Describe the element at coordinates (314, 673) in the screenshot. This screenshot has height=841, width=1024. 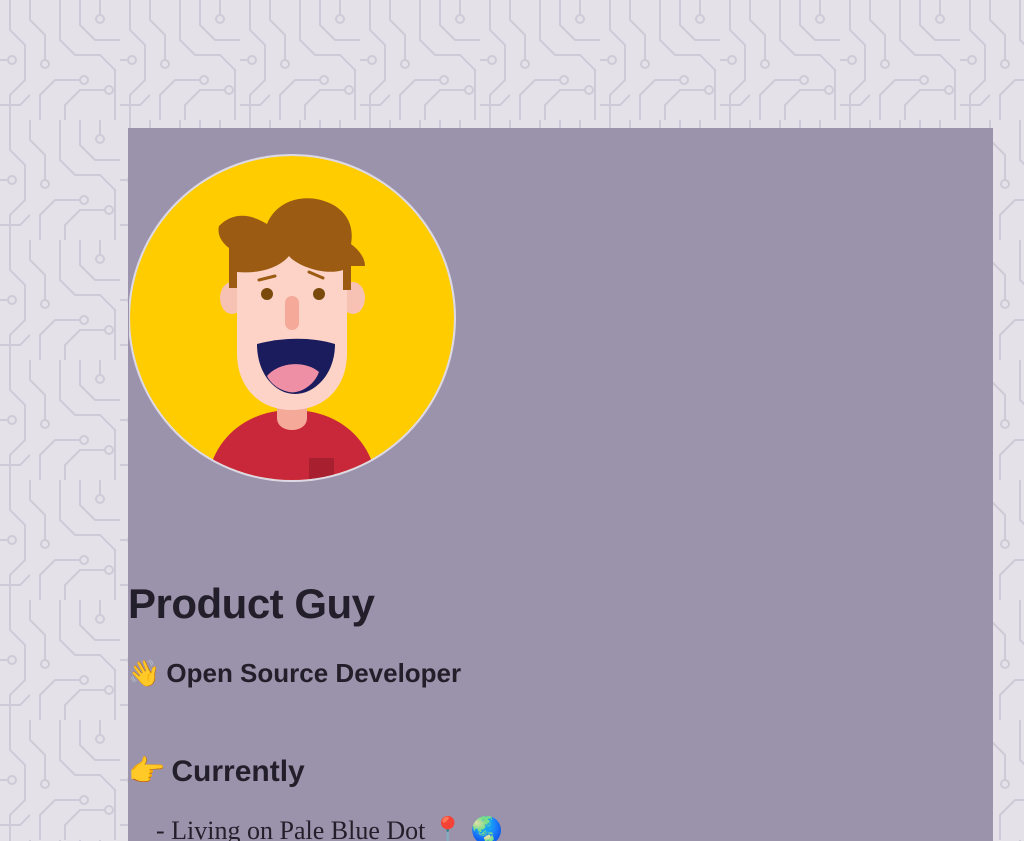
I see `tagline-text: Open Source Developer` at that location.